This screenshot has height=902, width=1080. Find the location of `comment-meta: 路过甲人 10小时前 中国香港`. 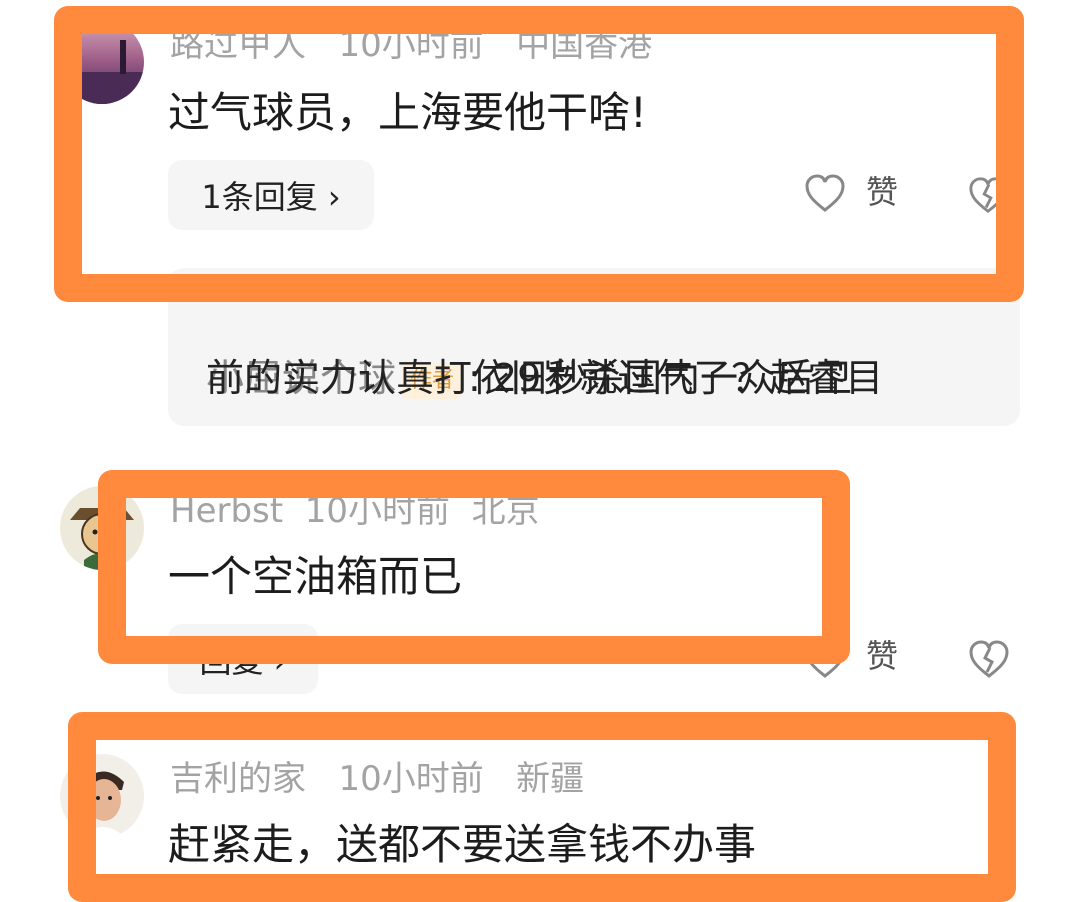

comment-meta: 路过甲人 10小时前 中国香港 is located at coordinates (411, 45).